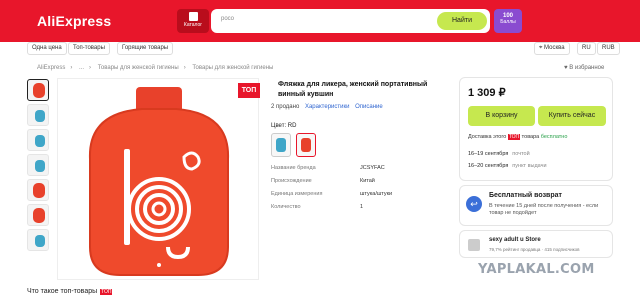 The height and width of the screenshot is (302, 640). Describe the element at coordinates (487, 137) in the screenshot. I see `delivery-prefix: Доставка этого` at that location.